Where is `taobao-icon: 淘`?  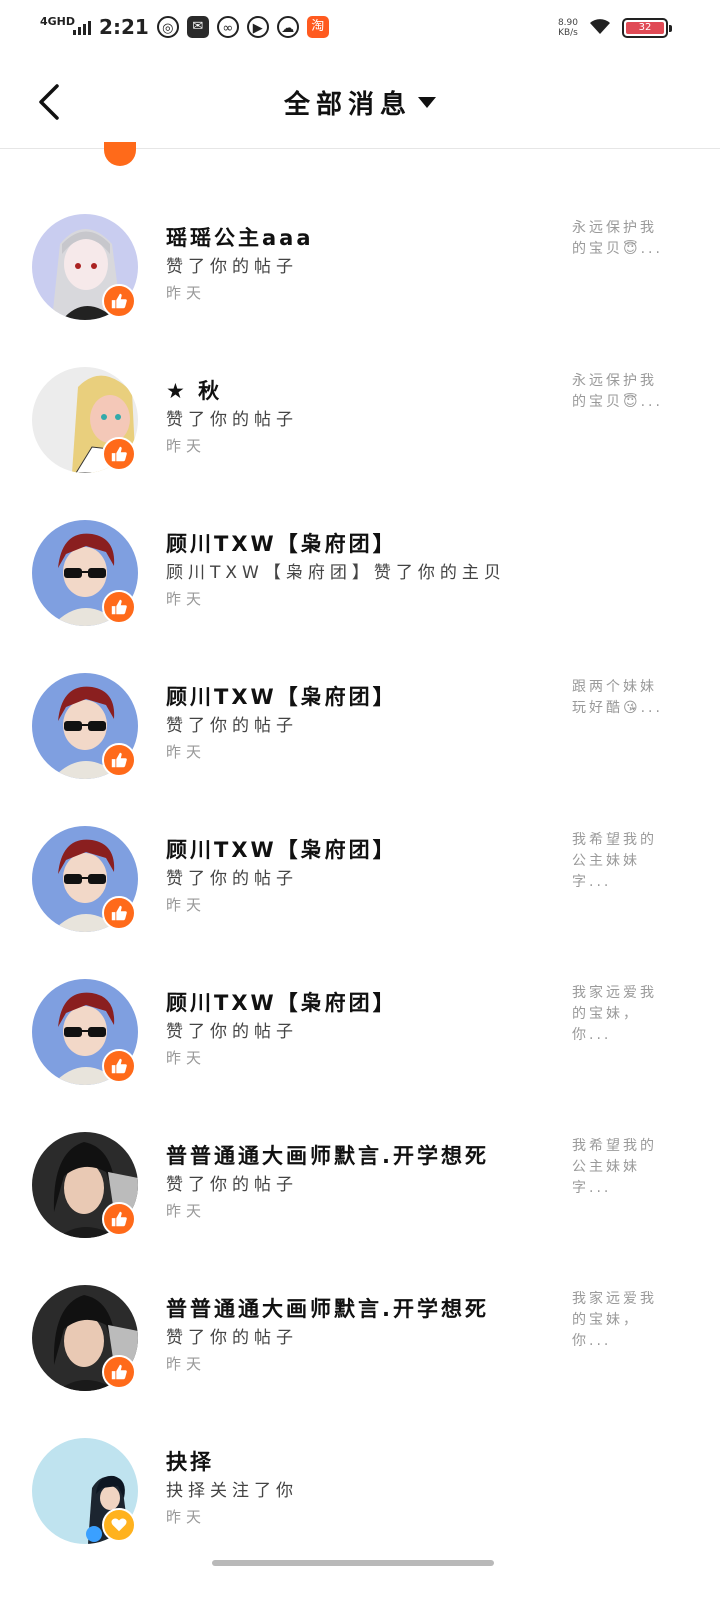 taobao-icon: 淘 is located at coordinates (317, 27).